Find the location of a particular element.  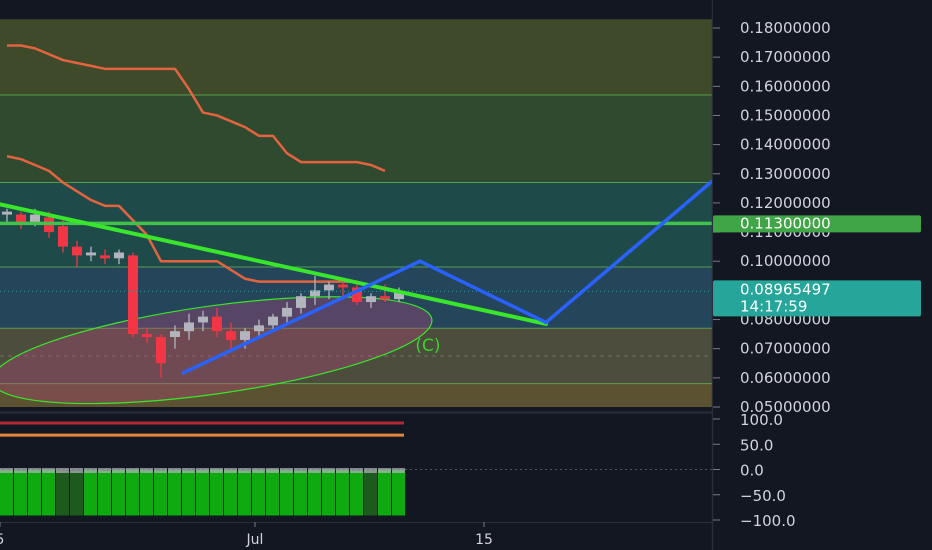

wave-c-label: (C) is located at coordinates (427, 346).